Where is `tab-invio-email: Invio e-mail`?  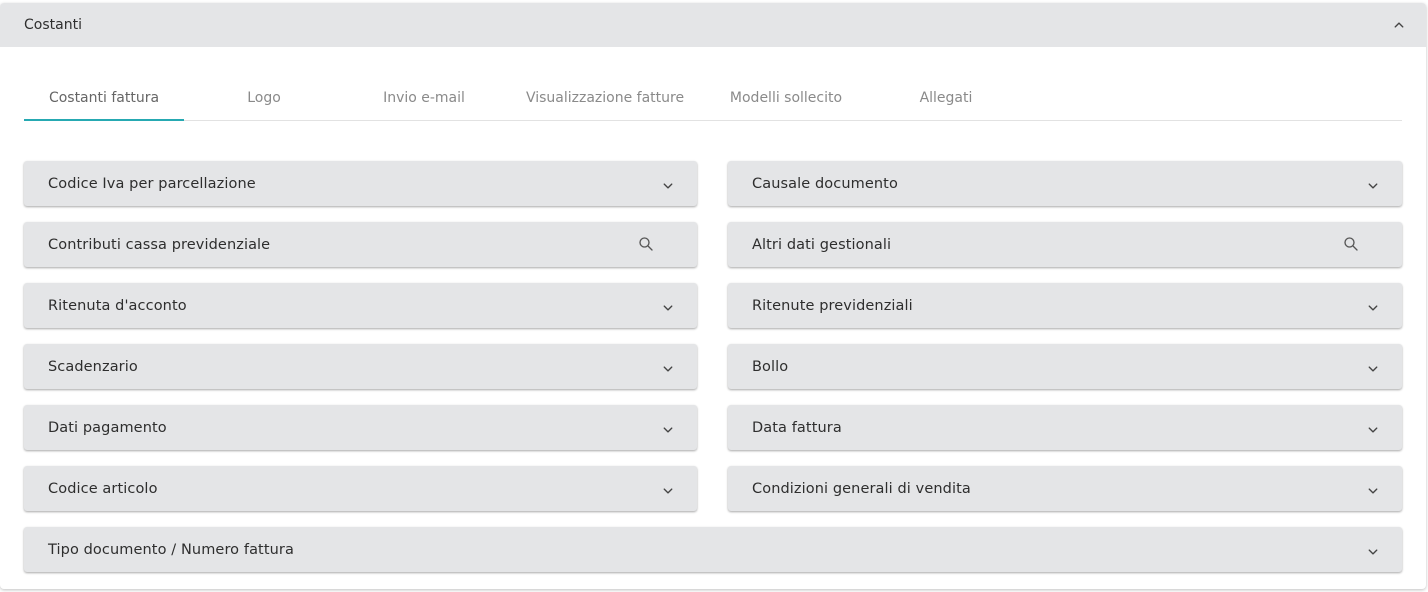
tab-invio-email: Invio e-mail is located at coordinates (424, 98).